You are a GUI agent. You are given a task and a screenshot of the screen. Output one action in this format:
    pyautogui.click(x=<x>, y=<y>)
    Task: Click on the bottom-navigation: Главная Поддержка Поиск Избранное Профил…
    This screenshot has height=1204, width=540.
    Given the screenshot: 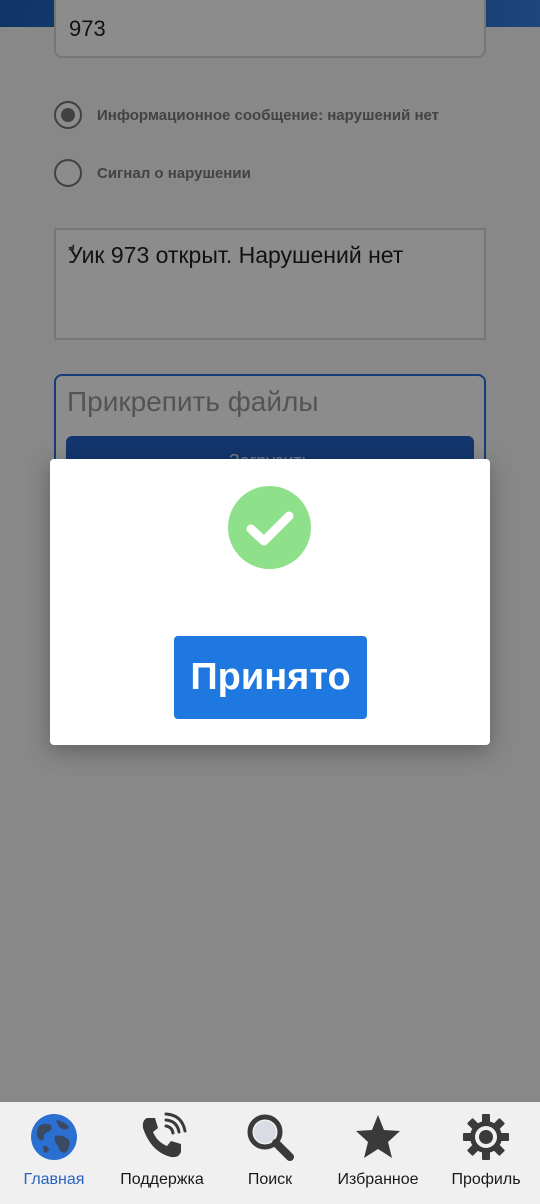 What is the action you would take?
    pyautogui.click(x=270, y=1153)
    